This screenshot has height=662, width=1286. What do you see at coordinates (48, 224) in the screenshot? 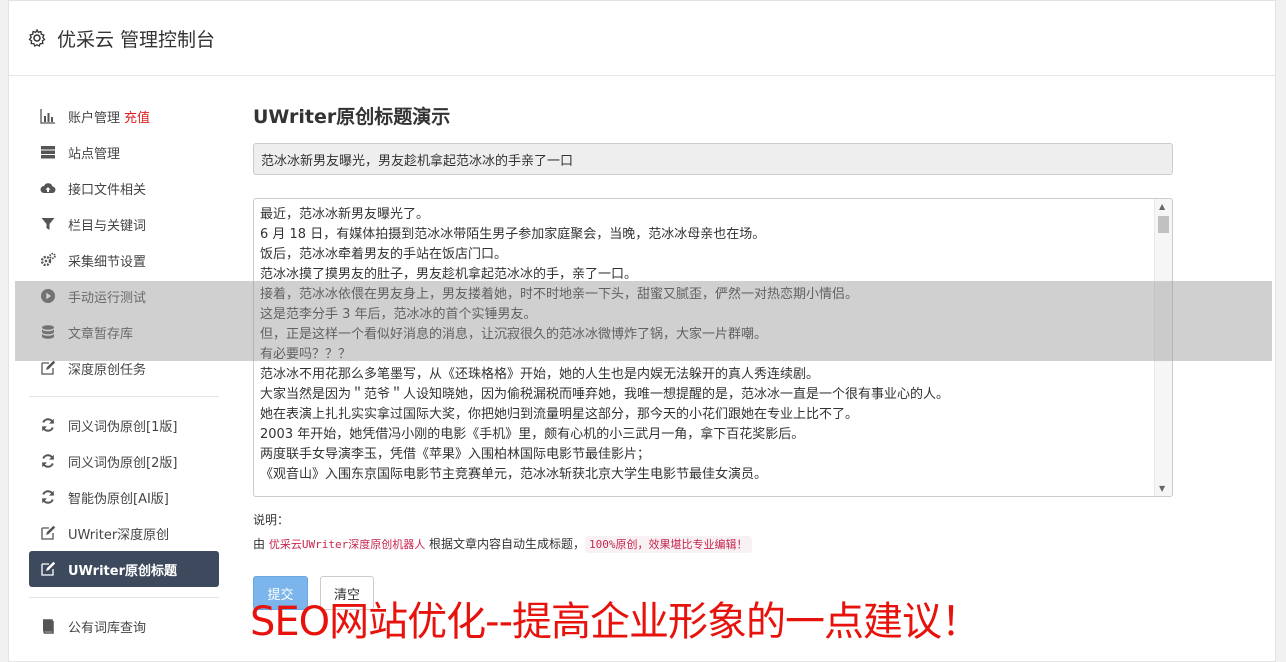
I see `filter-icon` at bounding box center [48, 224].